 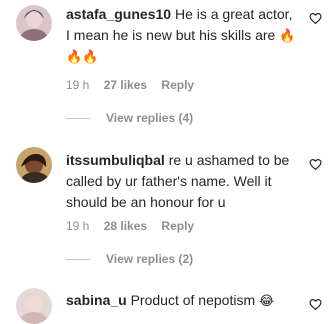 What do you see at coordinates (267, 300) in the screenshot?
I see `laughing-emoji: 😂` at bounding box center [267, 300].